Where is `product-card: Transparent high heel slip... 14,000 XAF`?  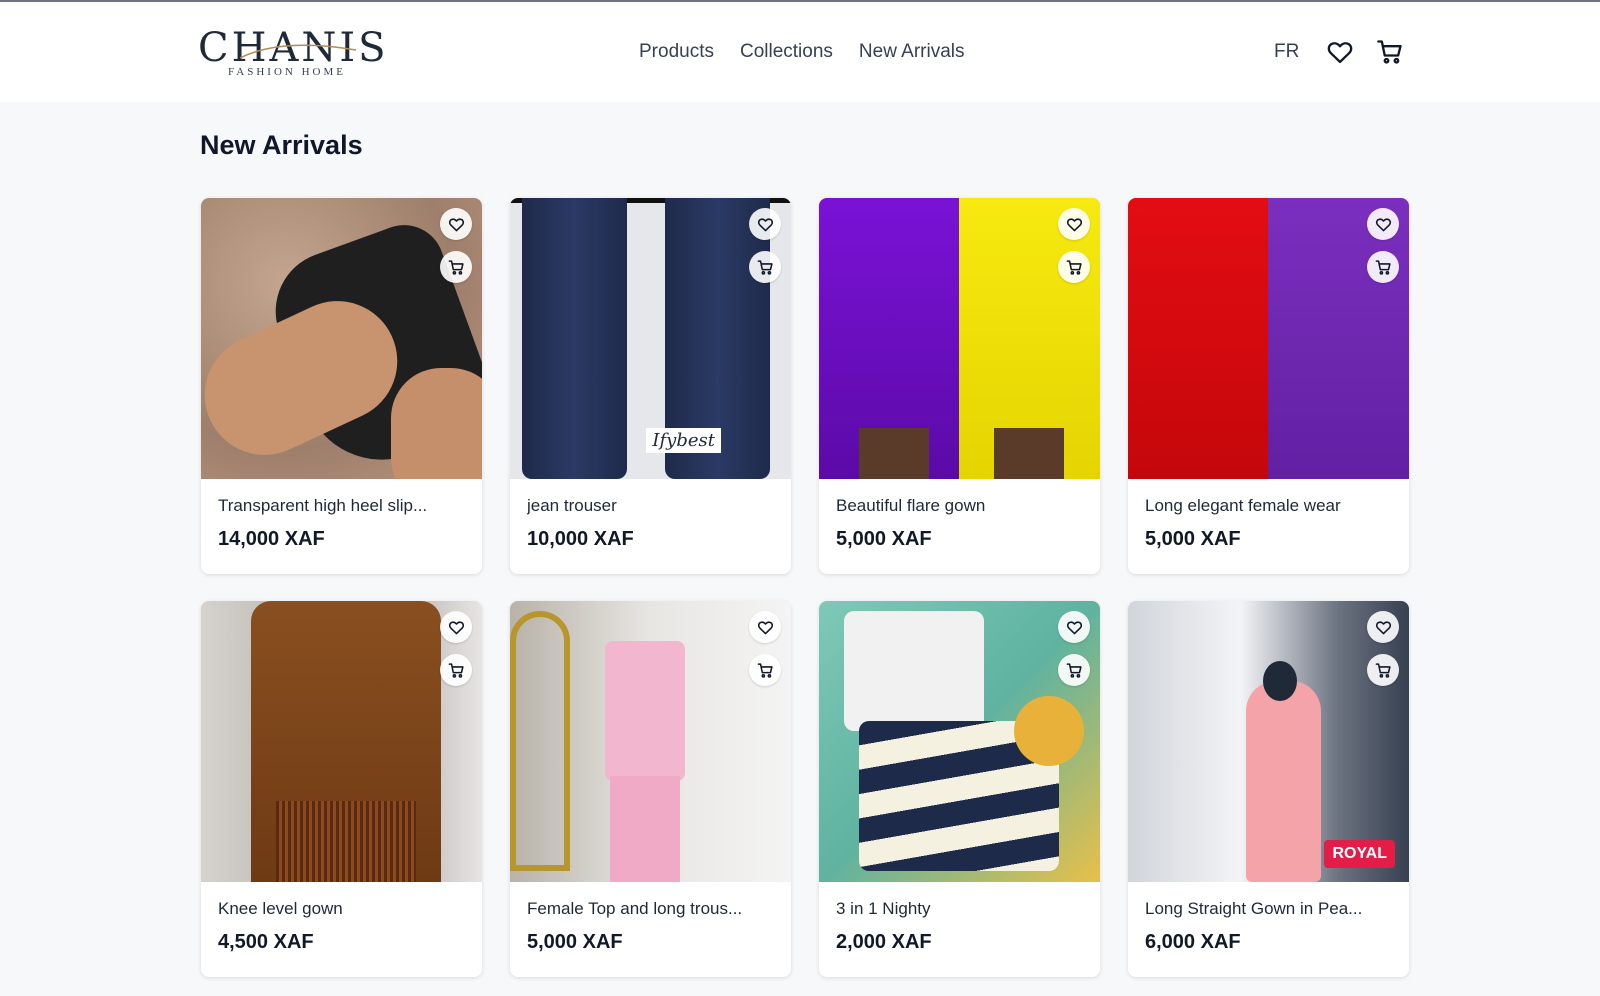
product-card: Transparent high heel slip... 14,000 XAF is located at coordinates (341, 386).